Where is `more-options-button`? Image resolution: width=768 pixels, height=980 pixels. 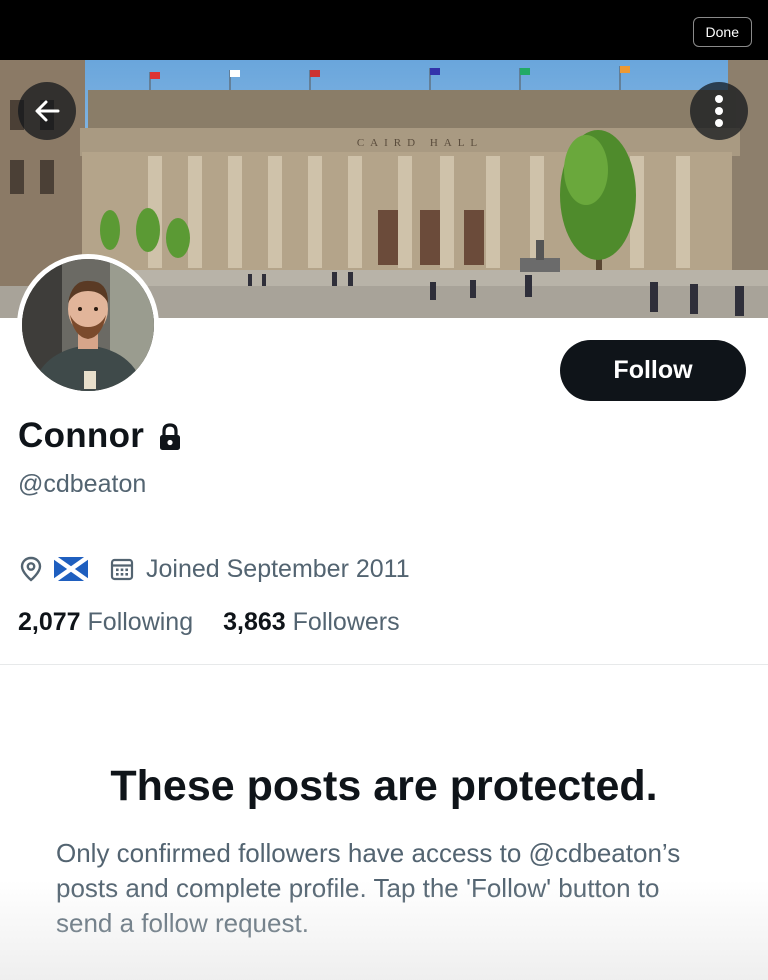
more-options-button is located at coordinates (719, 111).